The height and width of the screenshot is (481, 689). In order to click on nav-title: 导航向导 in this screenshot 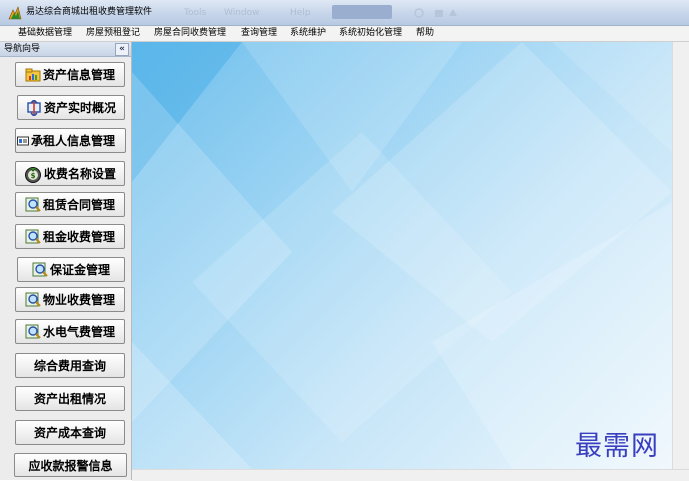, I will do `click(22, 49)`.